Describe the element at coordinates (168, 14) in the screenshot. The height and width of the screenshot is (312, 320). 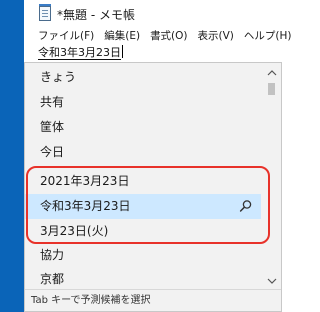
I see `title-bar: *無題 - メモ帳` at that location.